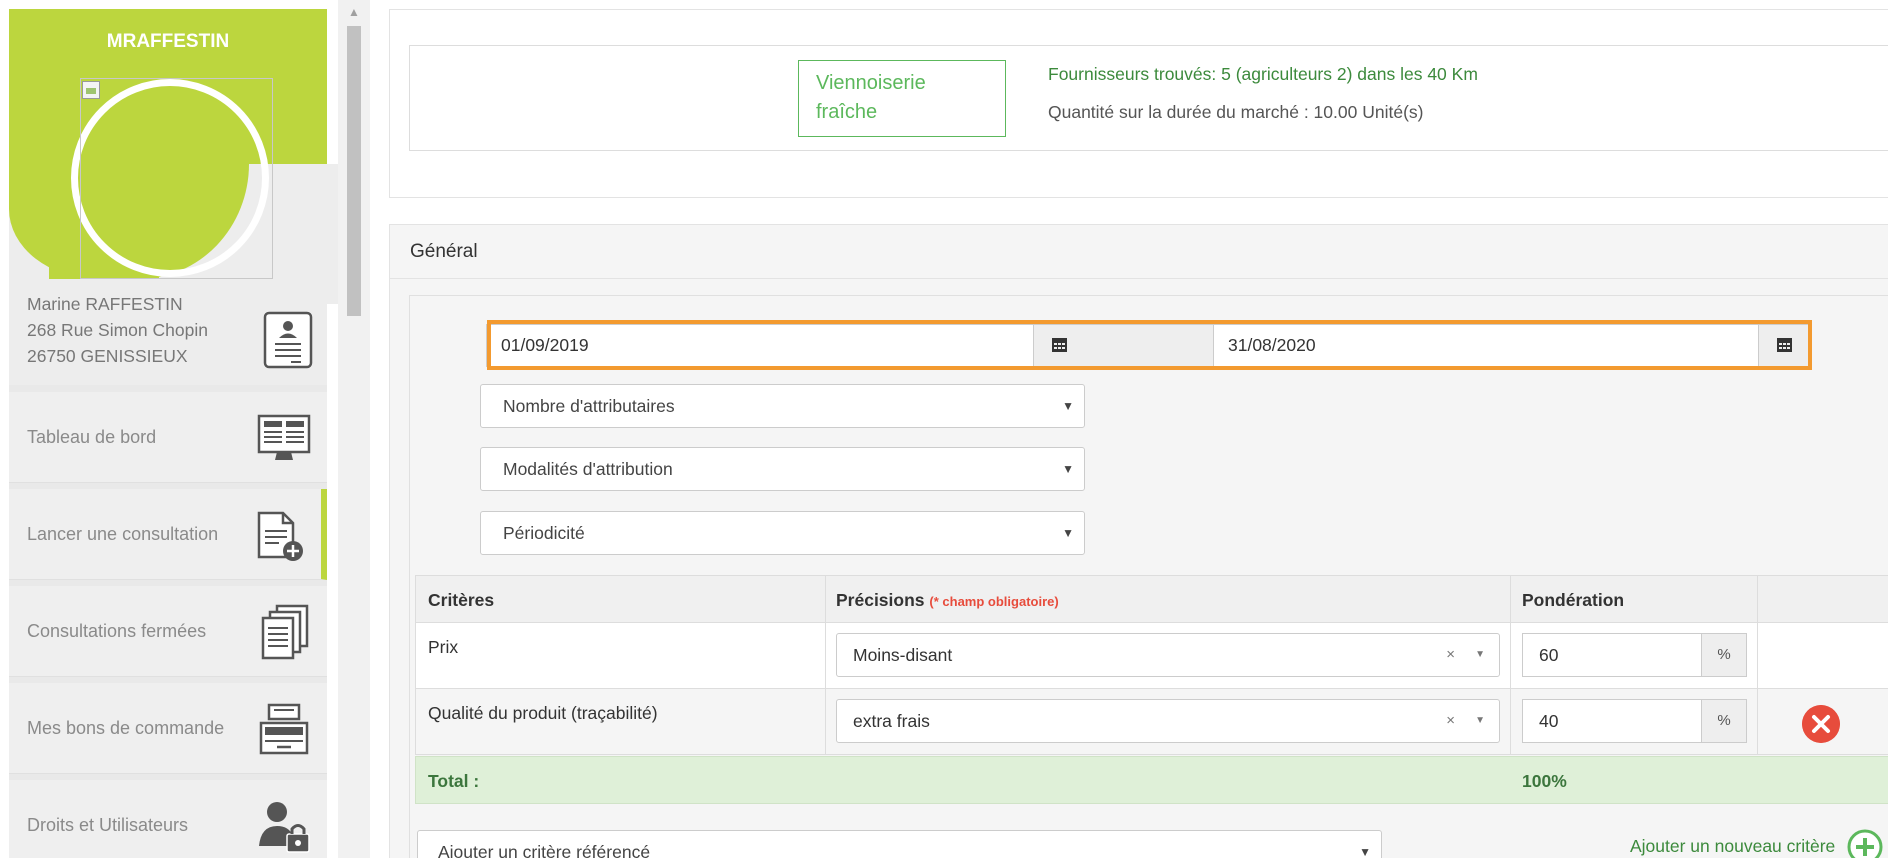 The width and height of the screenshot is (1888, 858). Describe the element at coordinates (588, 469) in the screenshot. I see `select-value: Modalités d'attribution` at that location.